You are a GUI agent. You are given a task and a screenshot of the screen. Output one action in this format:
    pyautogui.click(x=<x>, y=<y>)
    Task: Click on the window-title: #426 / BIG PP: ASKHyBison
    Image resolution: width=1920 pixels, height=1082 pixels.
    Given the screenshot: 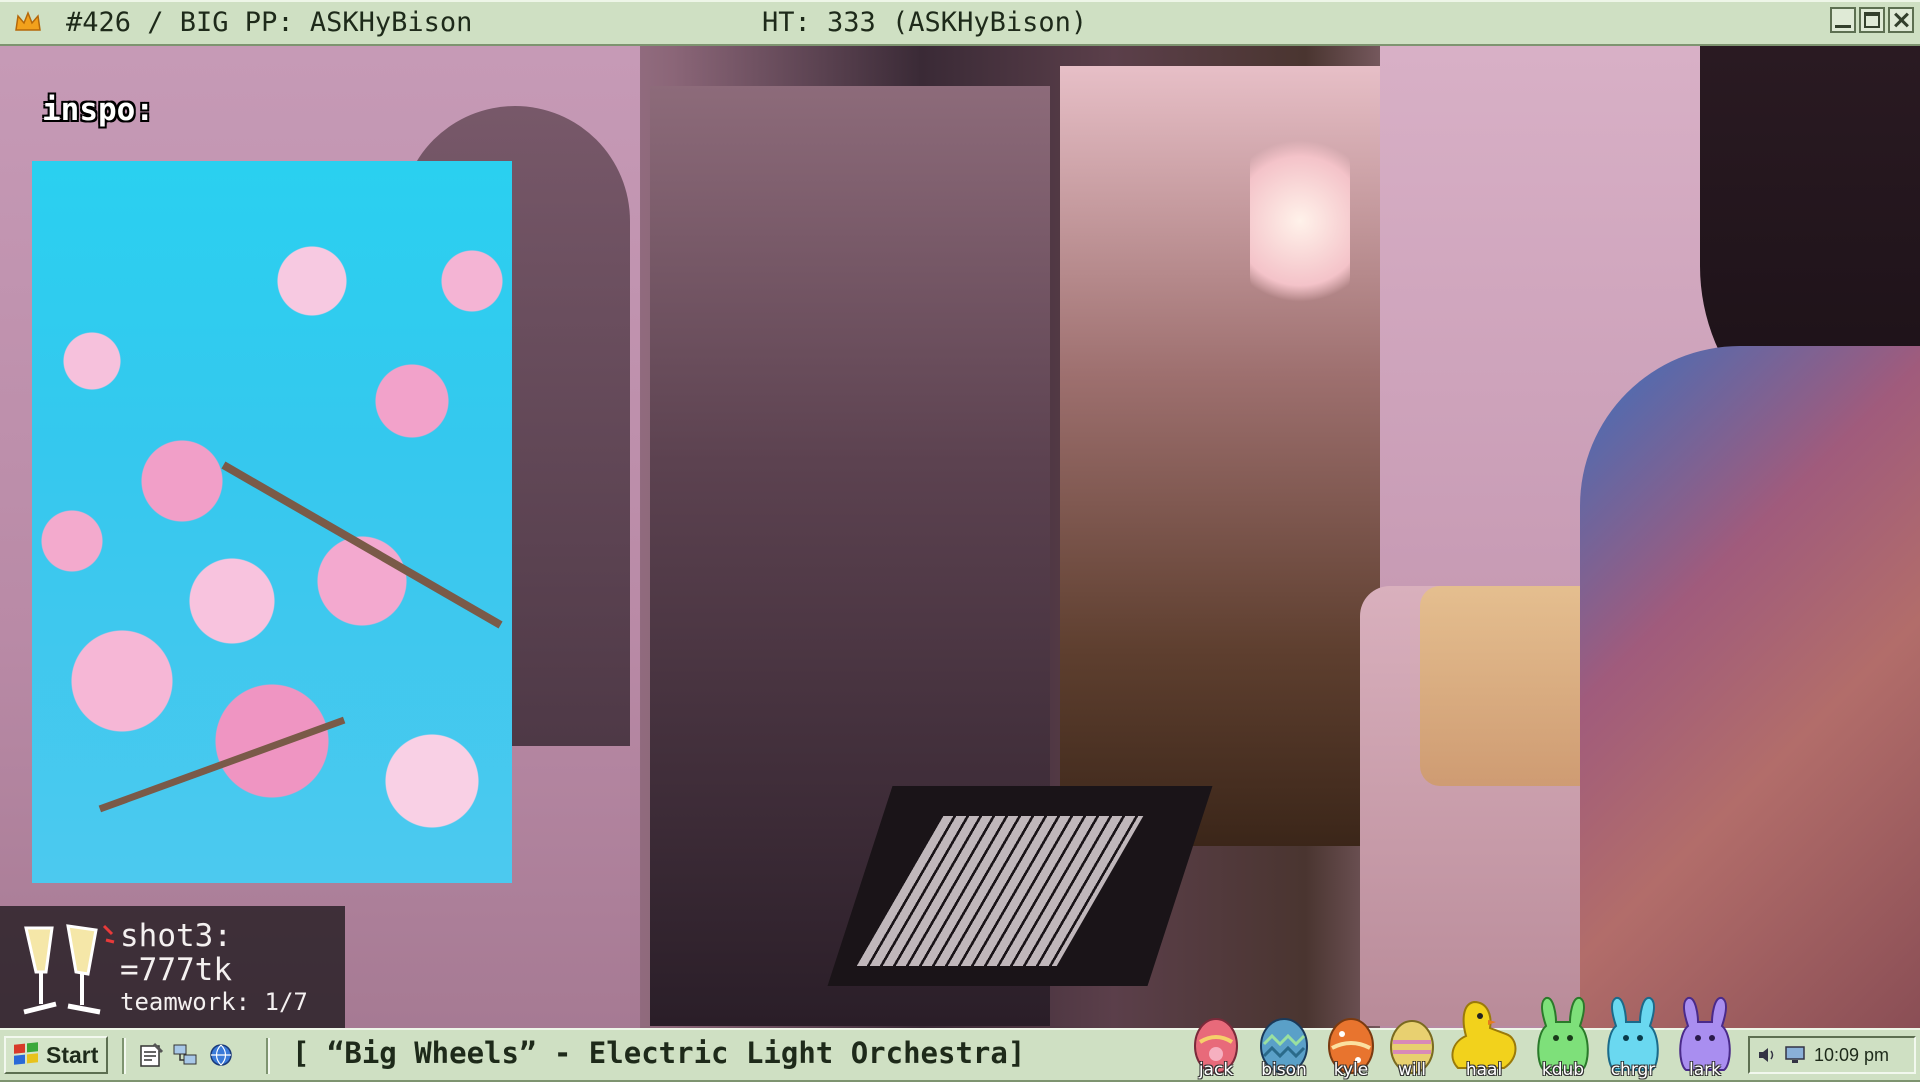 What is the action you would take?
    pyautogui.click(x=269, y=22)
    